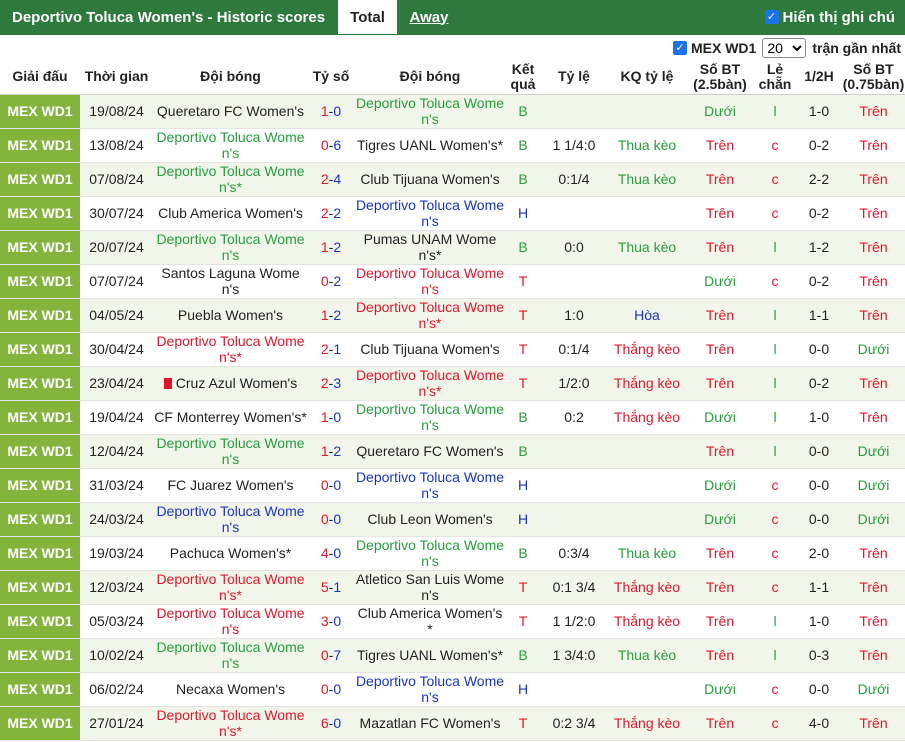  I want to click on away-team-cell: Tigres UANL Women's*, so click(430, 655).